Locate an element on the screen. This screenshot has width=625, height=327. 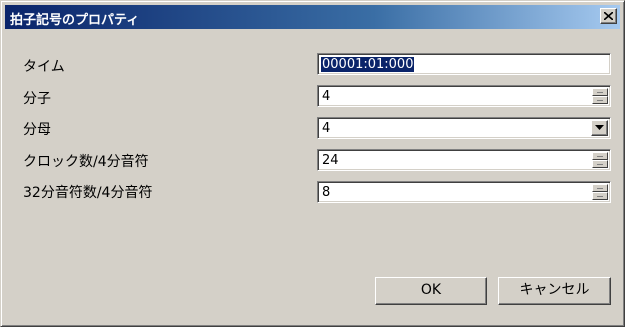
time-label: タイム is located at coordinates (44, 67).